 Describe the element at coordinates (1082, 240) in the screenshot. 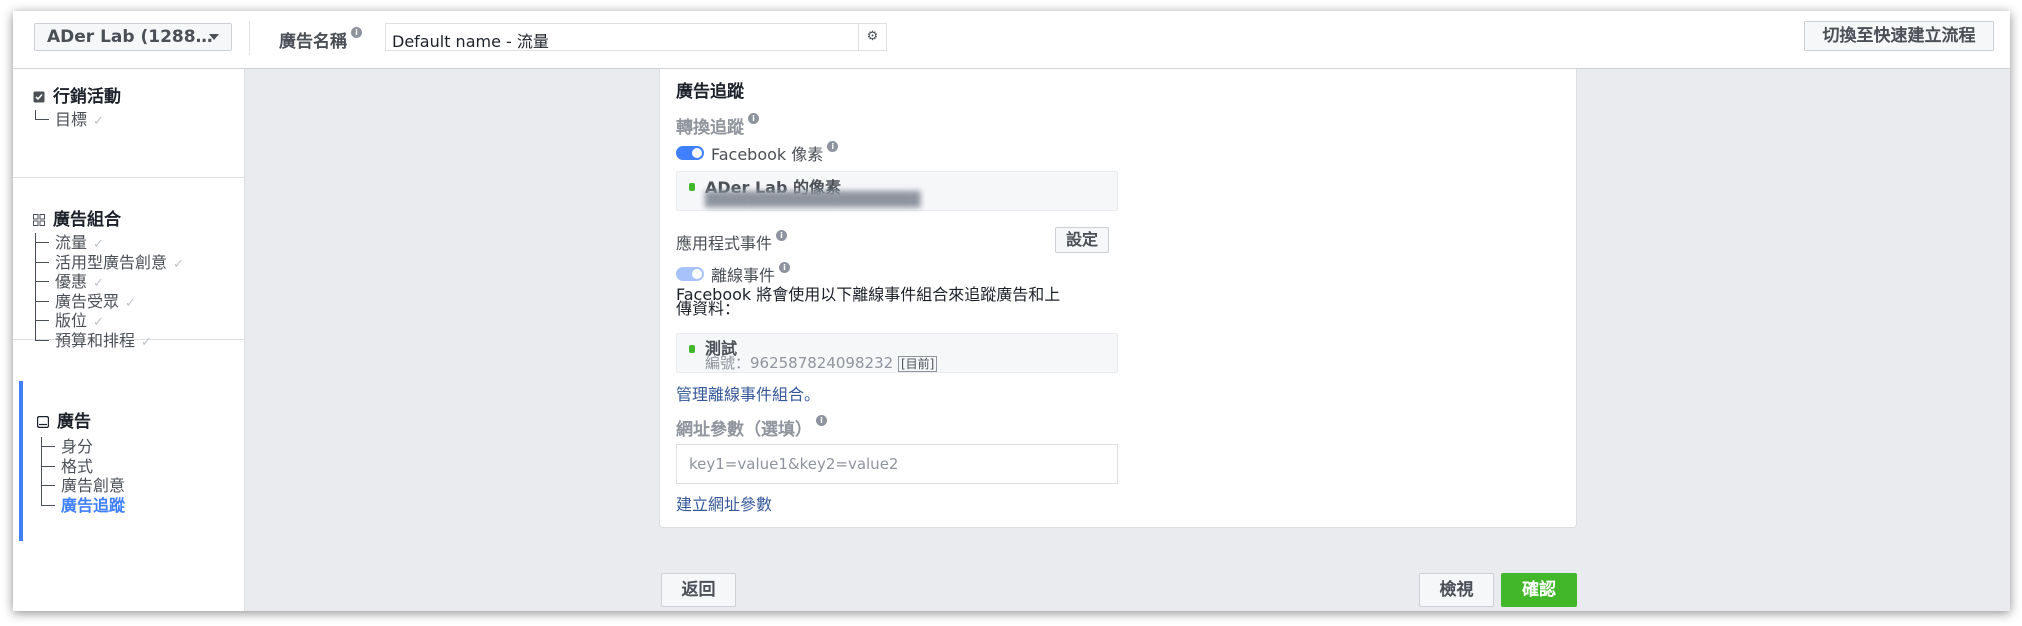

I see `app-events-settings-button: 設定` at that location.